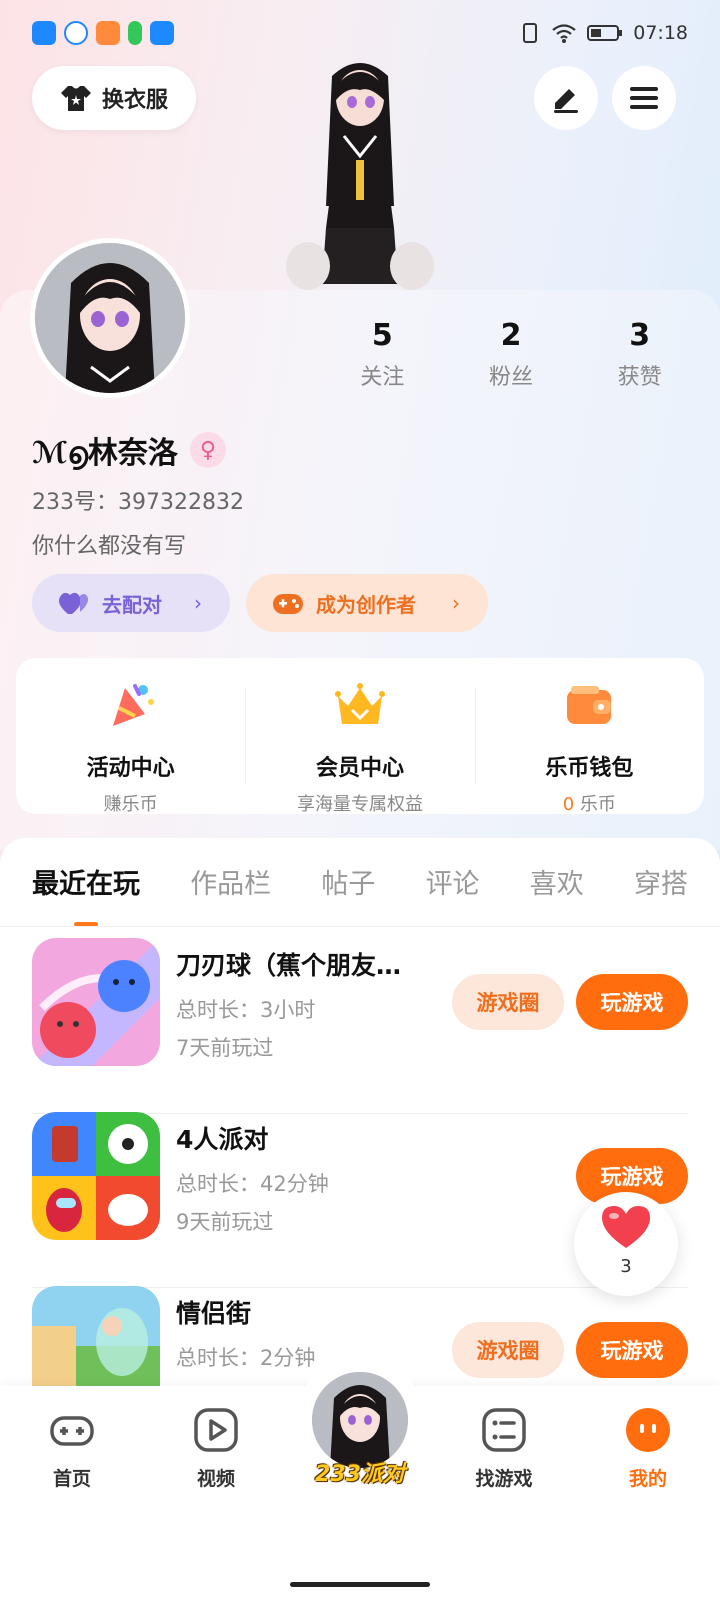 The height and width of the screenshot is (1600, 720). I want to click on profile-stats: 5 关注 2 粉丝 3 获赞, so click(511, 354).